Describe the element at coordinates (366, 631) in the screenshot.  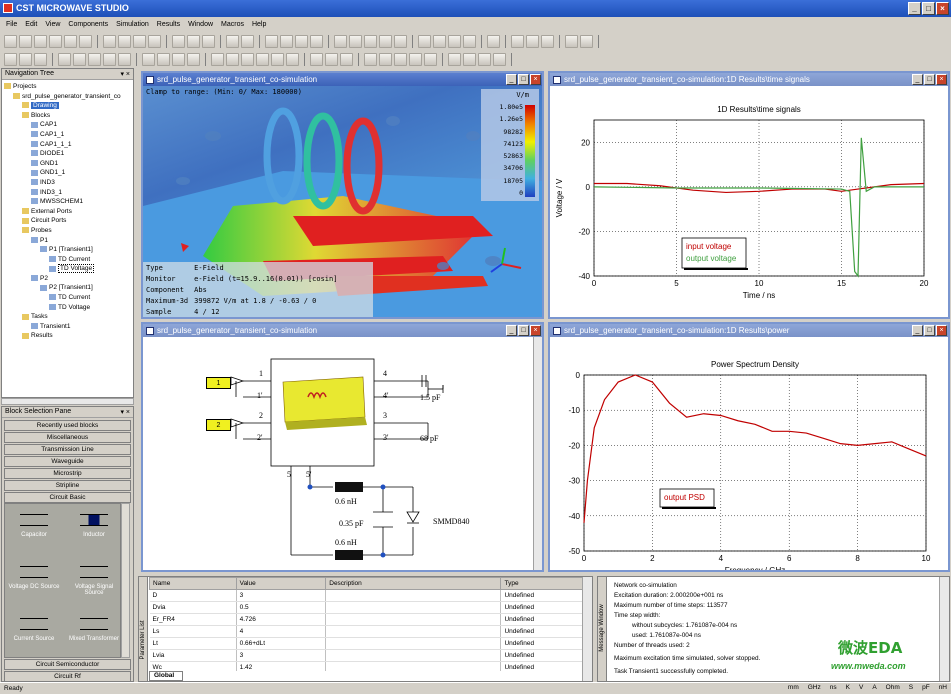
I see `table-row: Ls 4 Undefined` at that location.